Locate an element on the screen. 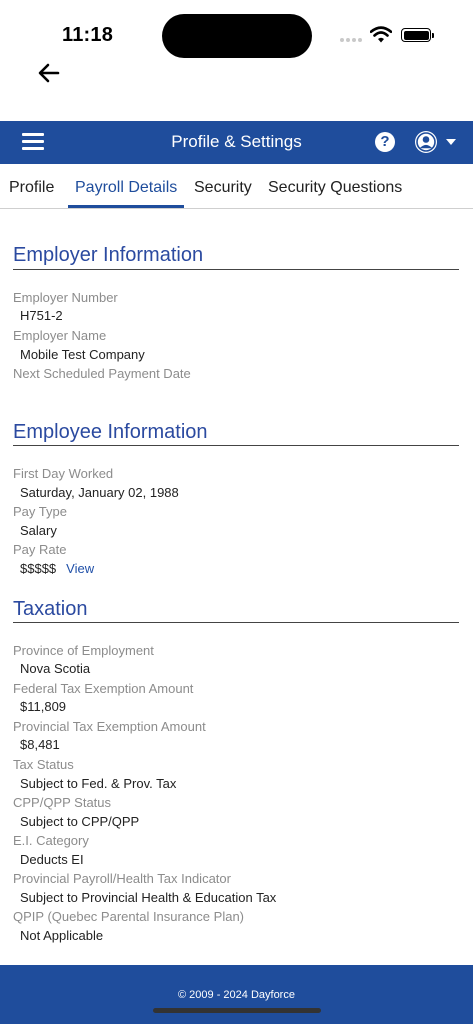  pay-rate-masked: $$$$$ is located at coordinates (38, 568).